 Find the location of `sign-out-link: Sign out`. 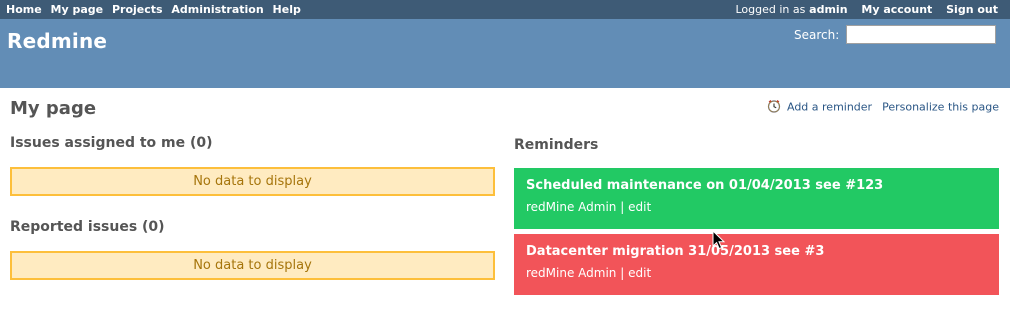

sign-out-link: Sign out is located at coordinates (972, 9).